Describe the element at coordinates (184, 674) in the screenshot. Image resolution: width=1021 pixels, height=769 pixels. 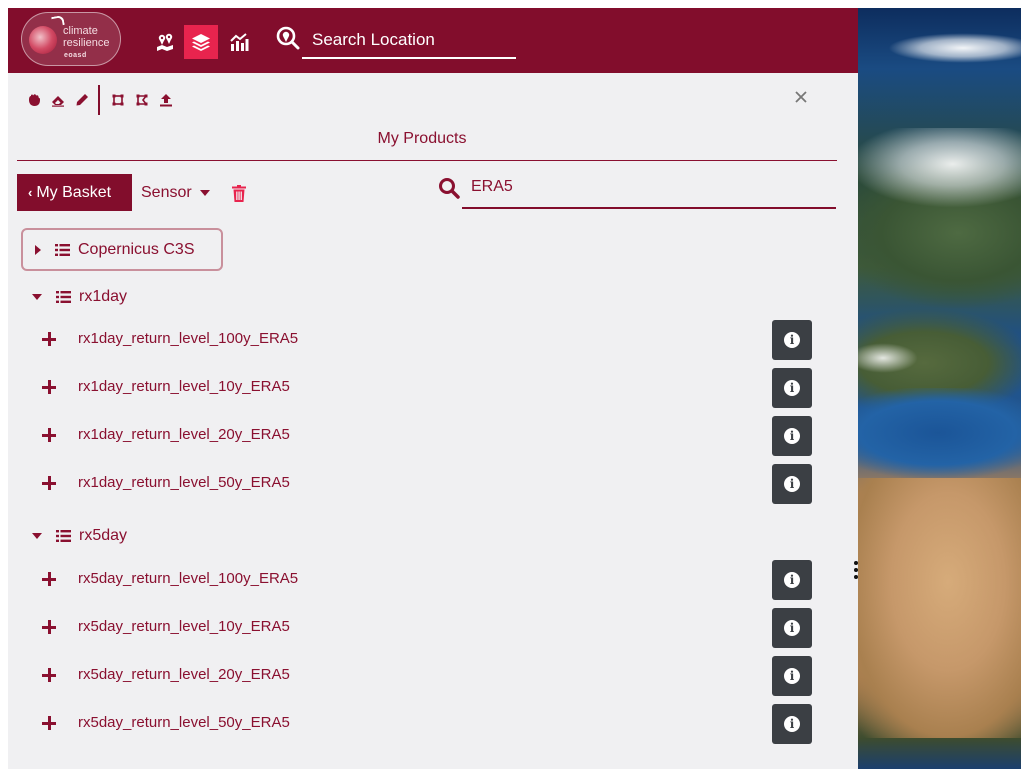
I see `product-label: rx5day_return_level_20y_ERA5` at that location.